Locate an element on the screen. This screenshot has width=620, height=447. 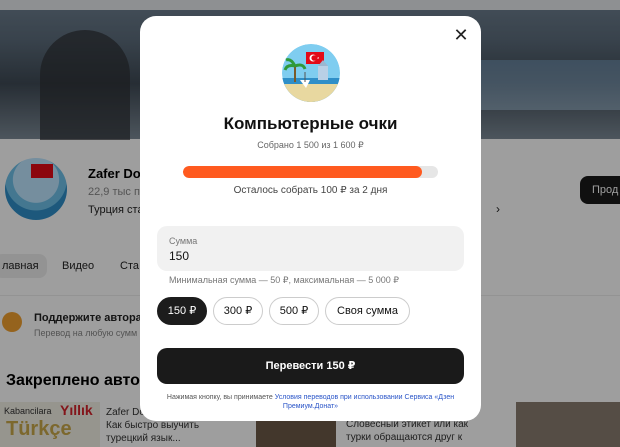
close-icon: ✕ is located at coordinates (461, 35).